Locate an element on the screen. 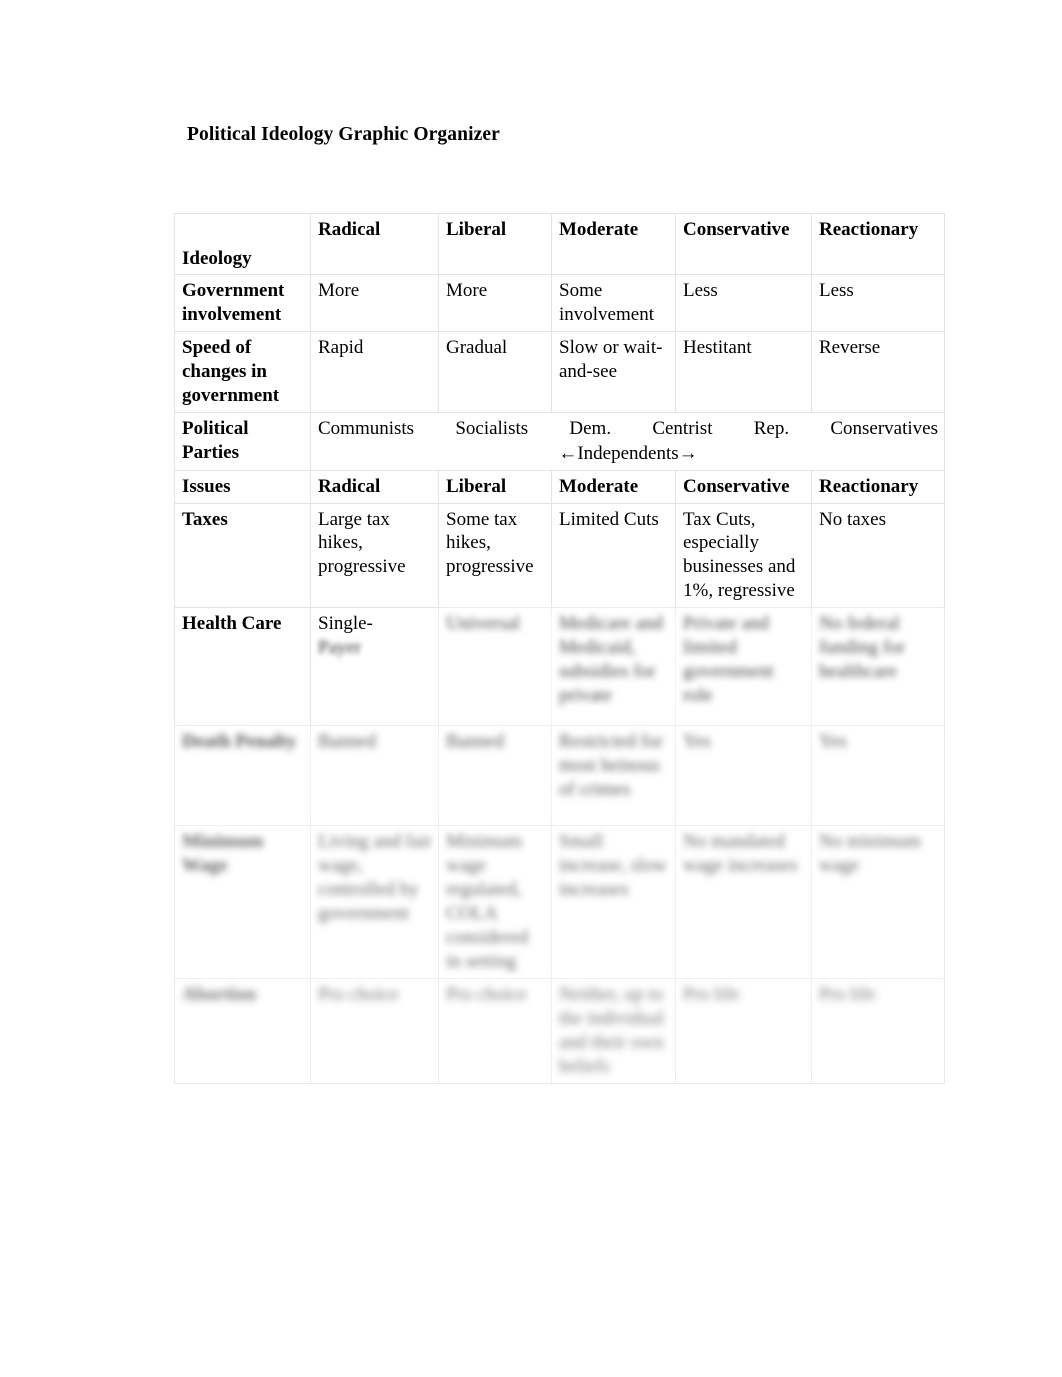 Image resolution: width=1062 pixels, height=1377 pixels. cell-speed-moderate: Slow or wait-and-see is located at coordinates (613, 371).